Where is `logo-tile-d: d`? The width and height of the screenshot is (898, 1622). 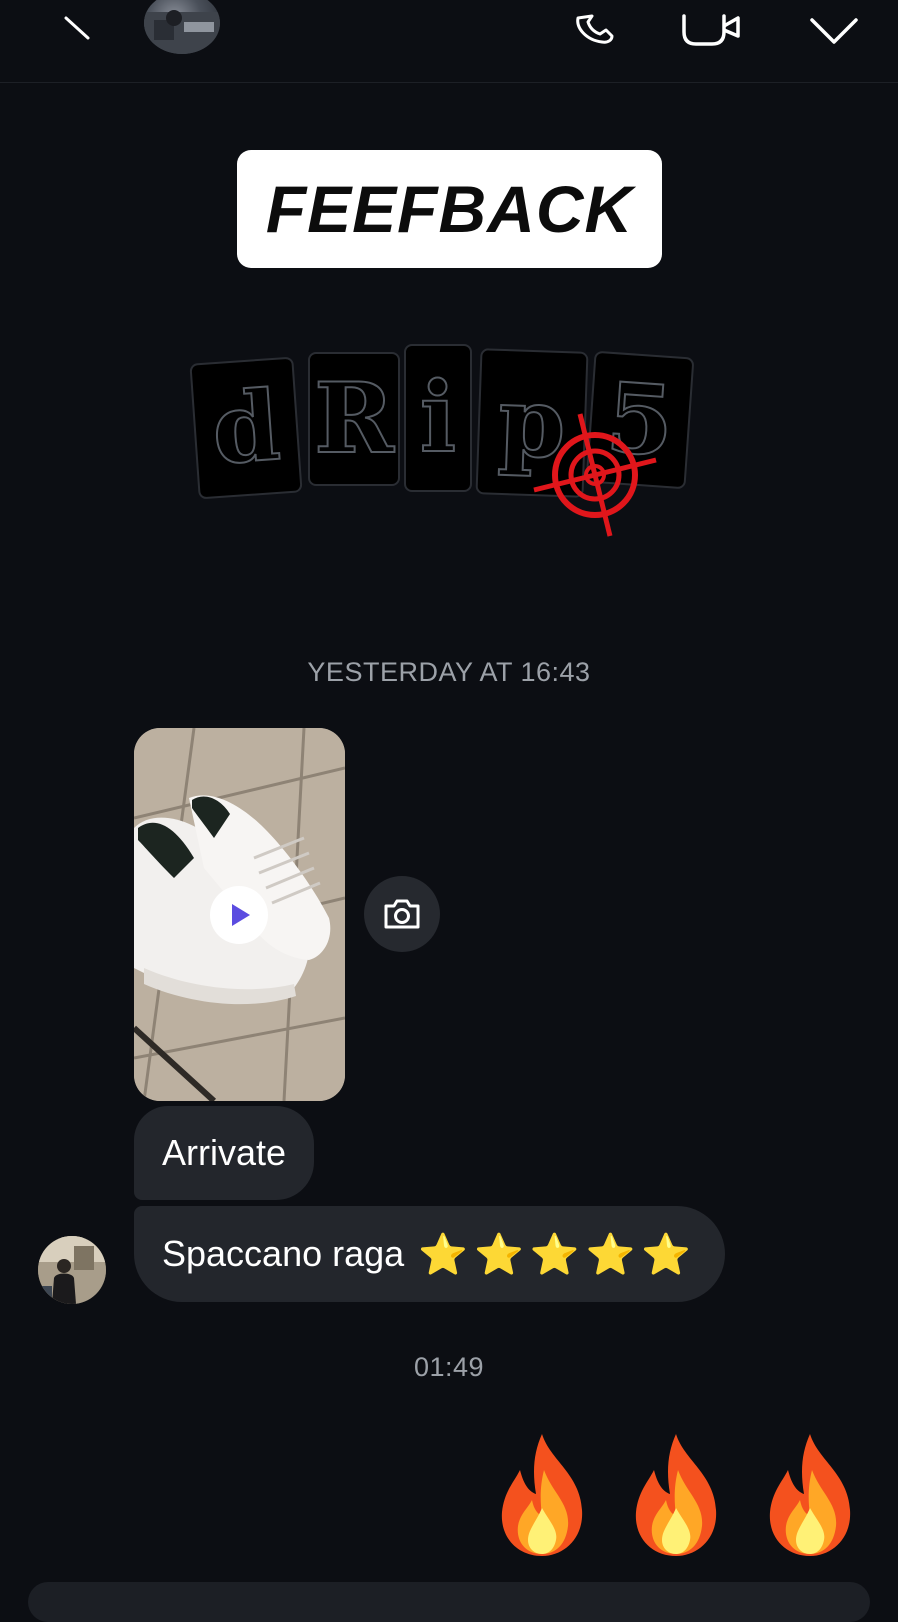 logo-tile-d: d is located at coordinates (246, 428).